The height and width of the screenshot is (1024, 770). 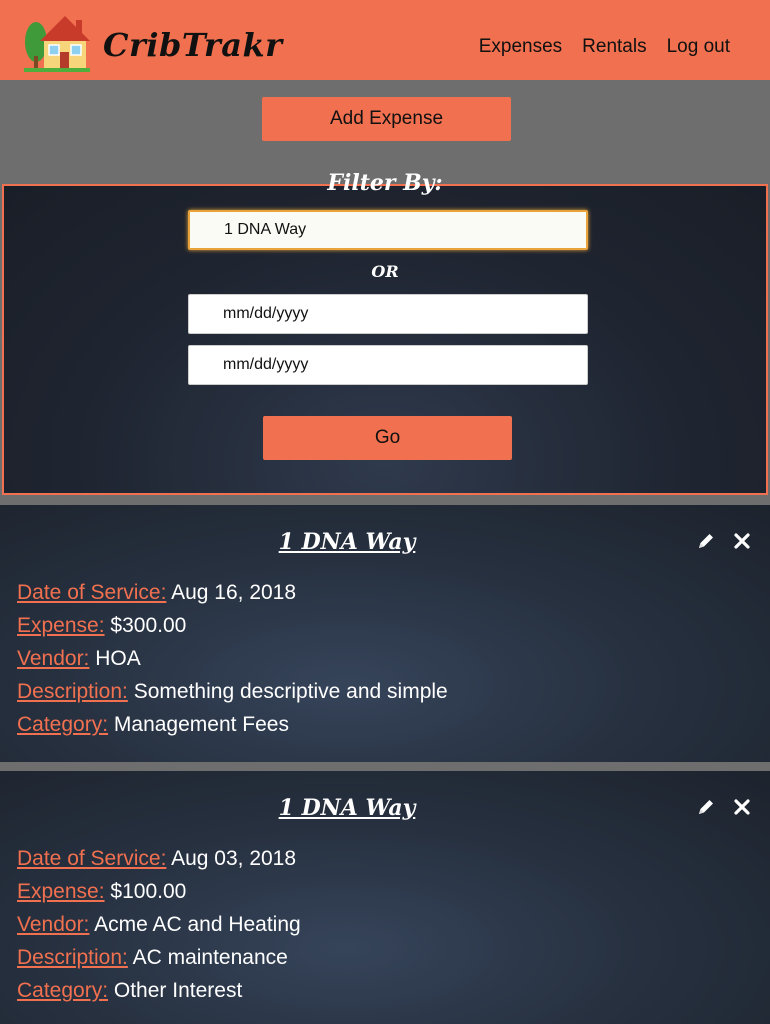 I want to click on toolbar: Add Expense, so click(x=385, y=132).